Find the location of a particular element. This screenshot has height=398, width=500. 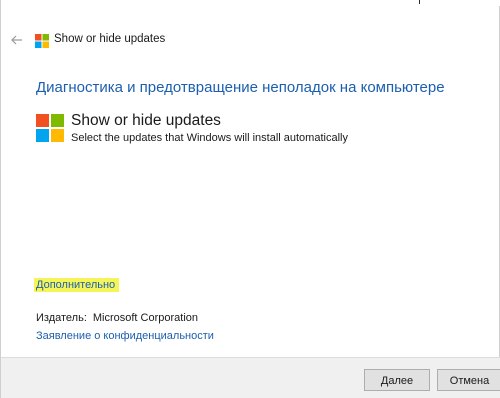

publisher-label: Издатель: is located at coordinates (61, 318).